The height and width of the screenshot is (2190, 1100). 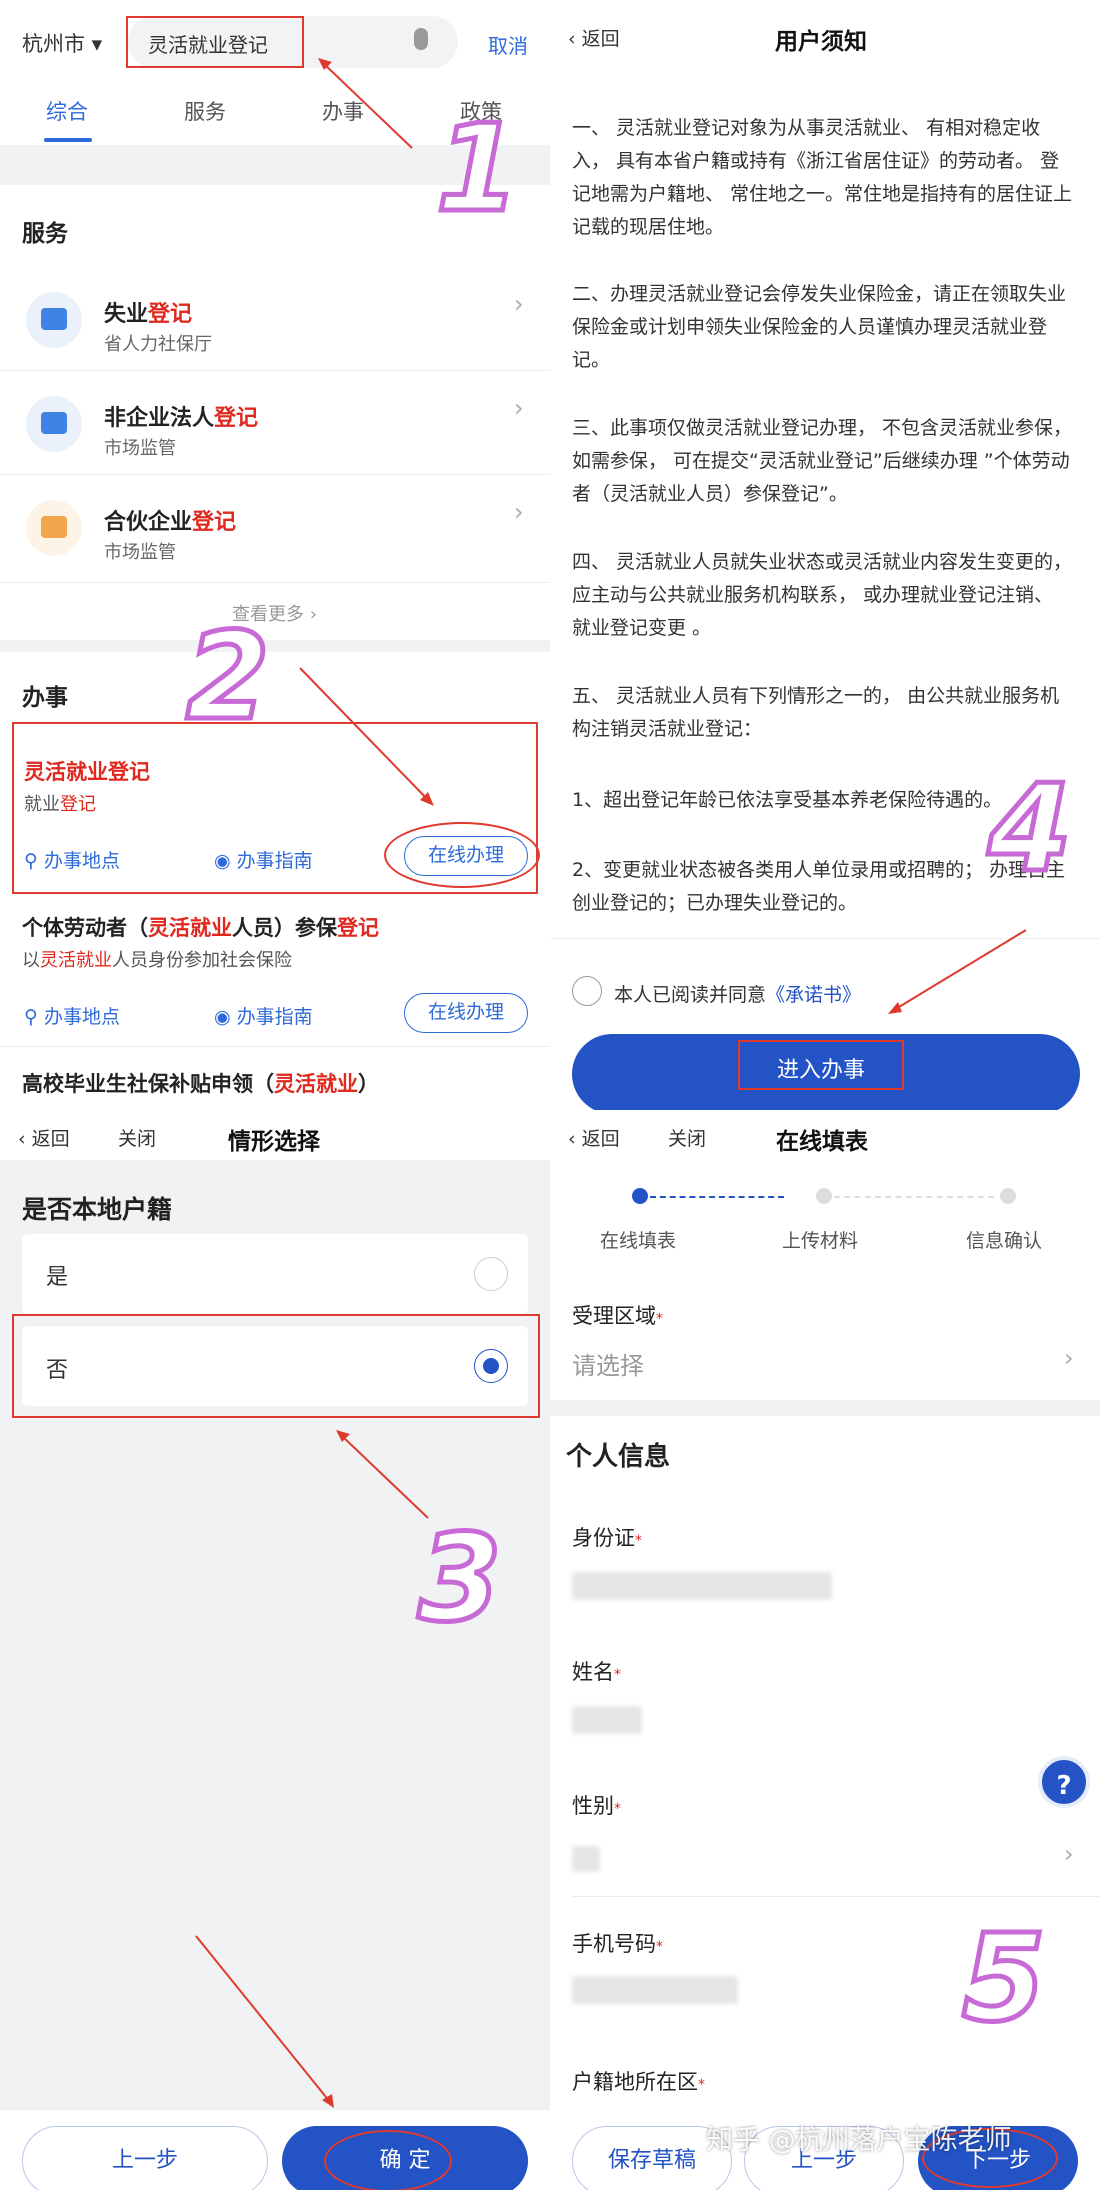 I want to click on hukou-district-label: 户籍地所在区*, so click(x=638, y=2082).